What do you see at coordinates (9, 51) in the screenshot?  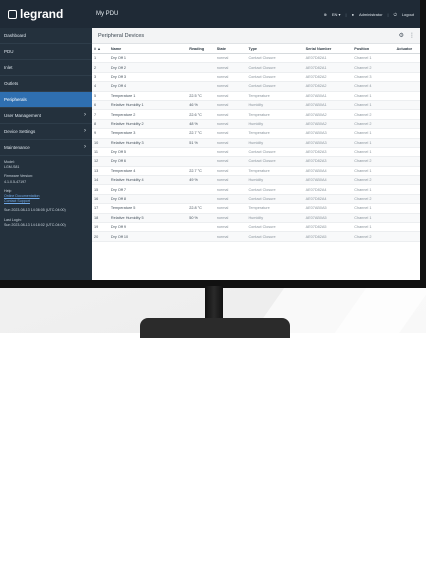 I see `sidebar-item-label: PDU` at bounding box center [9, 51].